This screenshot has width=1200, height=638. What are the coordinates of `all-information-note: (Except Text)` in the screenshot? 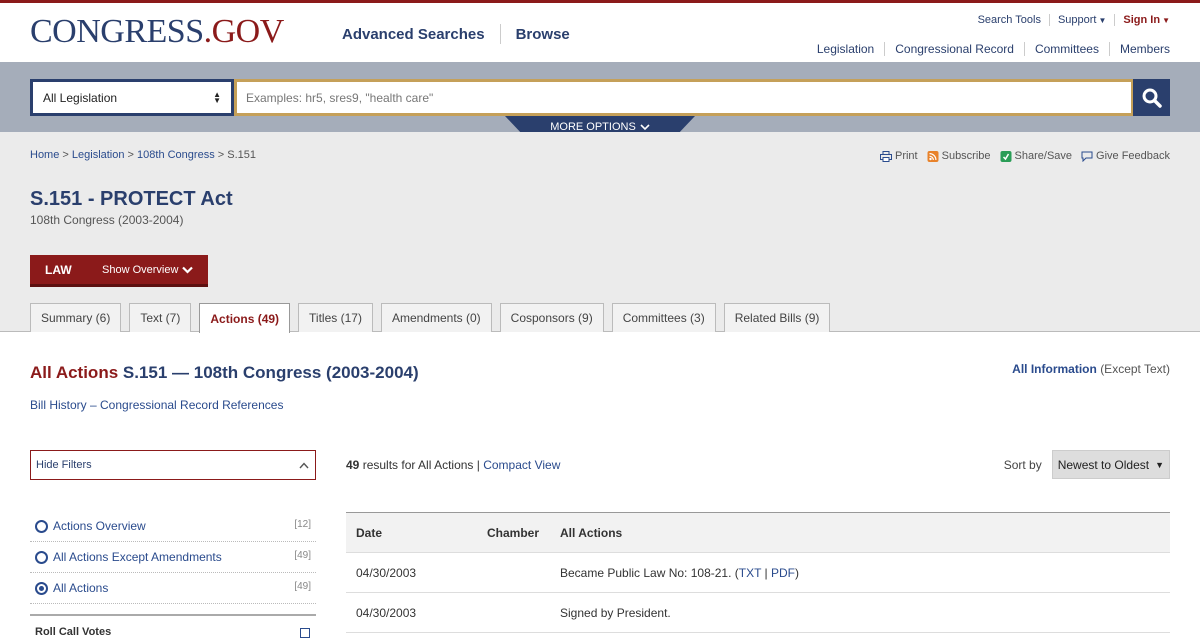 It's located at (1135, 369).